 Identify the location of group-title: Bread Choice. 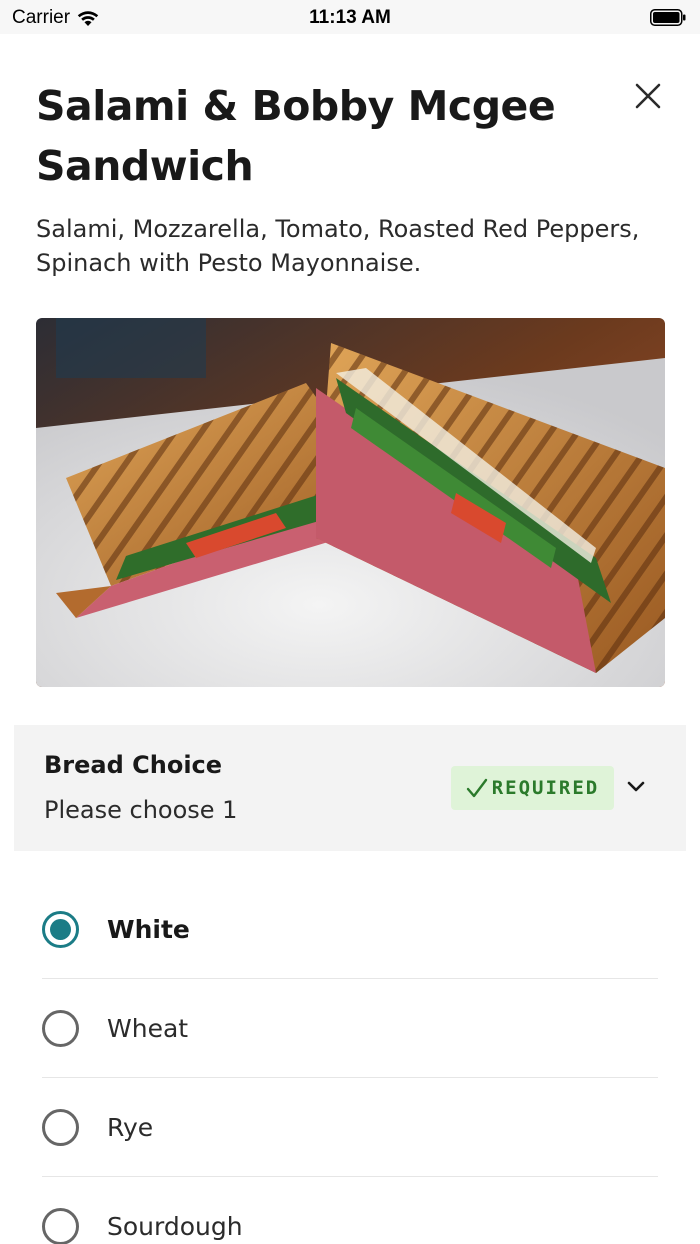
(133, 765).